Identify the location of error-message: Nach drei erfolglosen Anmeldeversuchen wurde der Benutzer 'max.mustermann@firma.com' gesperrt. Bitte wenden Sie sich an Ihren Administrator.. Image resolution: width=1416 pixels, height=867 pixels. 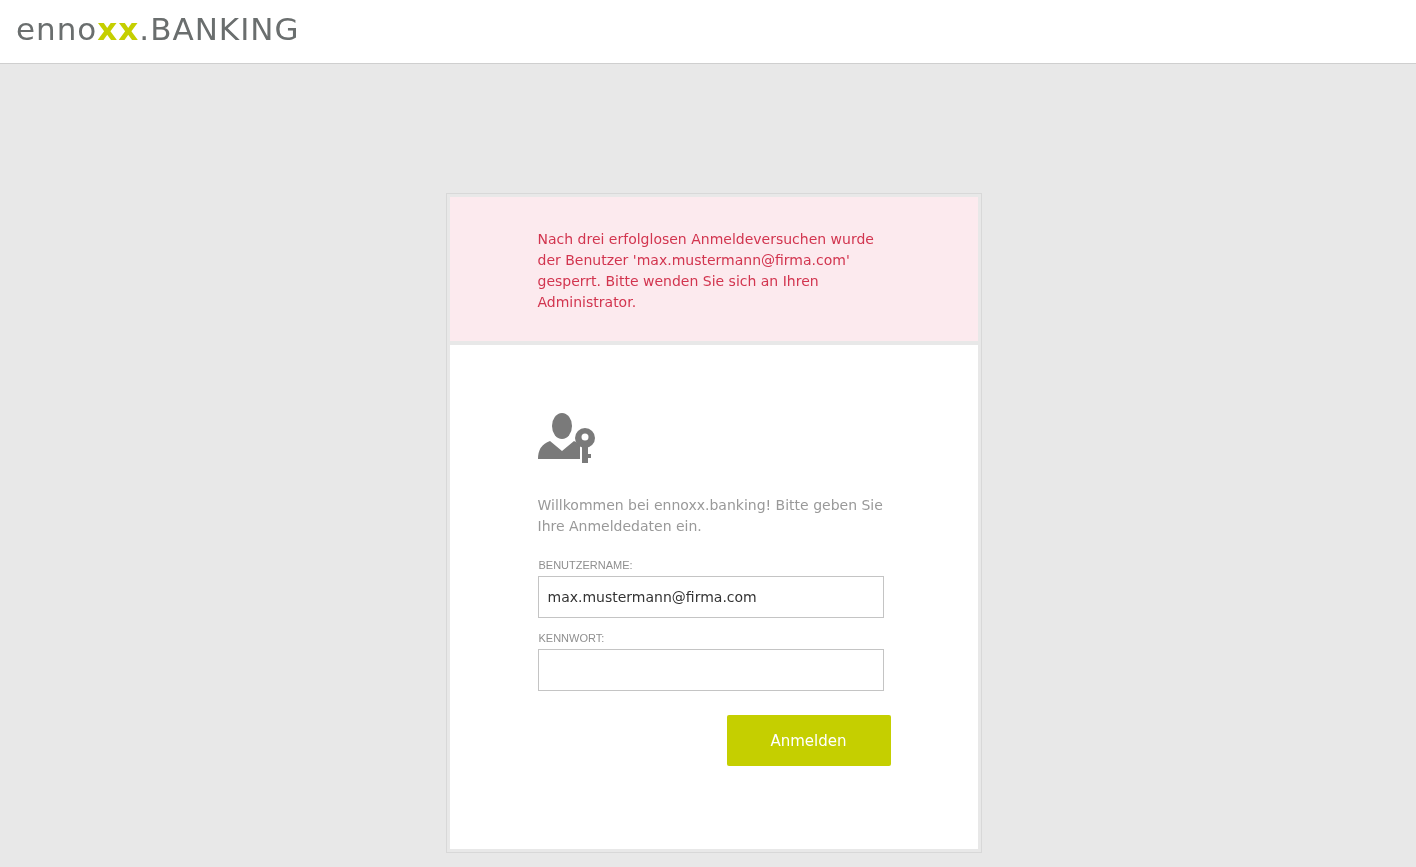
(706, 271).